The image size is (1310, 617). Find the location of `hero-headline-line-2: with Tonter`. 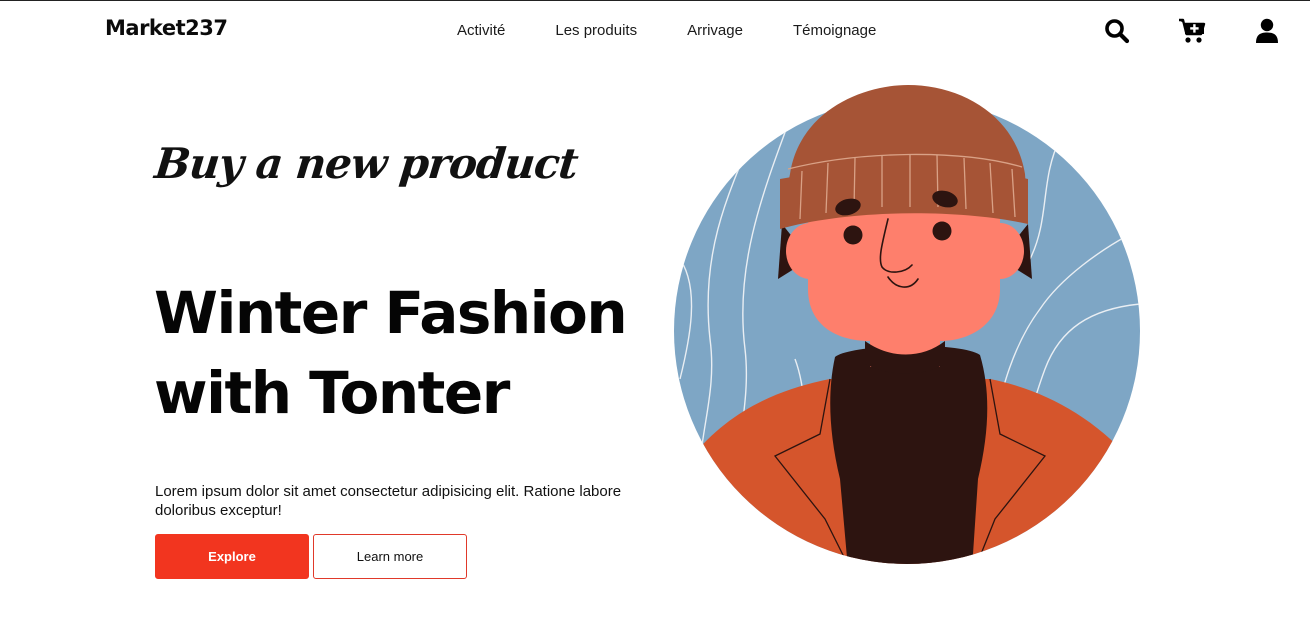

hero-headline-line-2: with Tonter is located at coordinates (332, 393).